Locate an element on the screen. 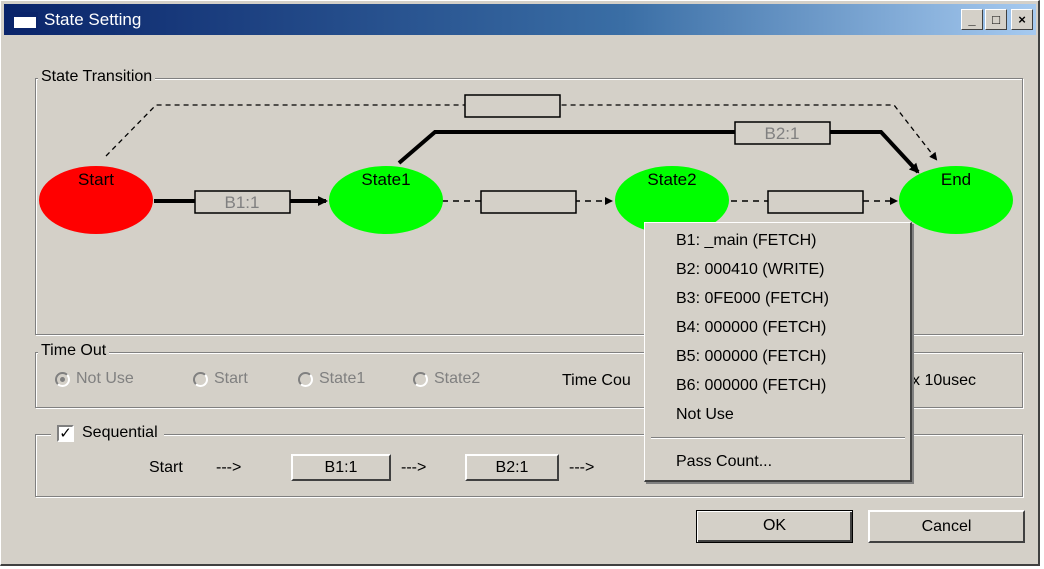  sequential-step-b2-button: B2:1 is located at coordinates (512, 467).